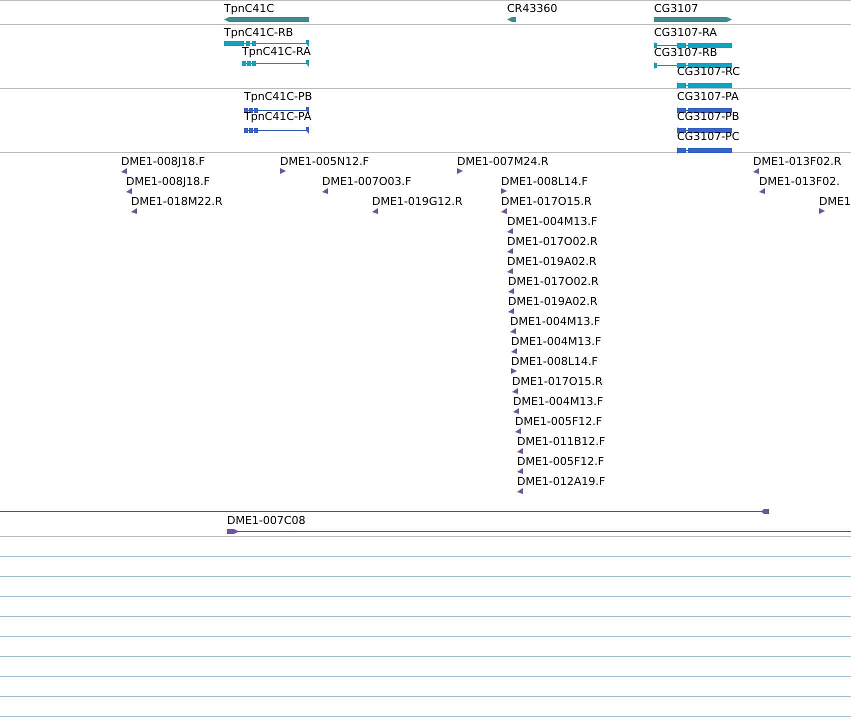  What do you see at coordinates (417, 201) in the screenshot?
I see `est-label: DME1-019G12.R` at bounding box center [417, 201].